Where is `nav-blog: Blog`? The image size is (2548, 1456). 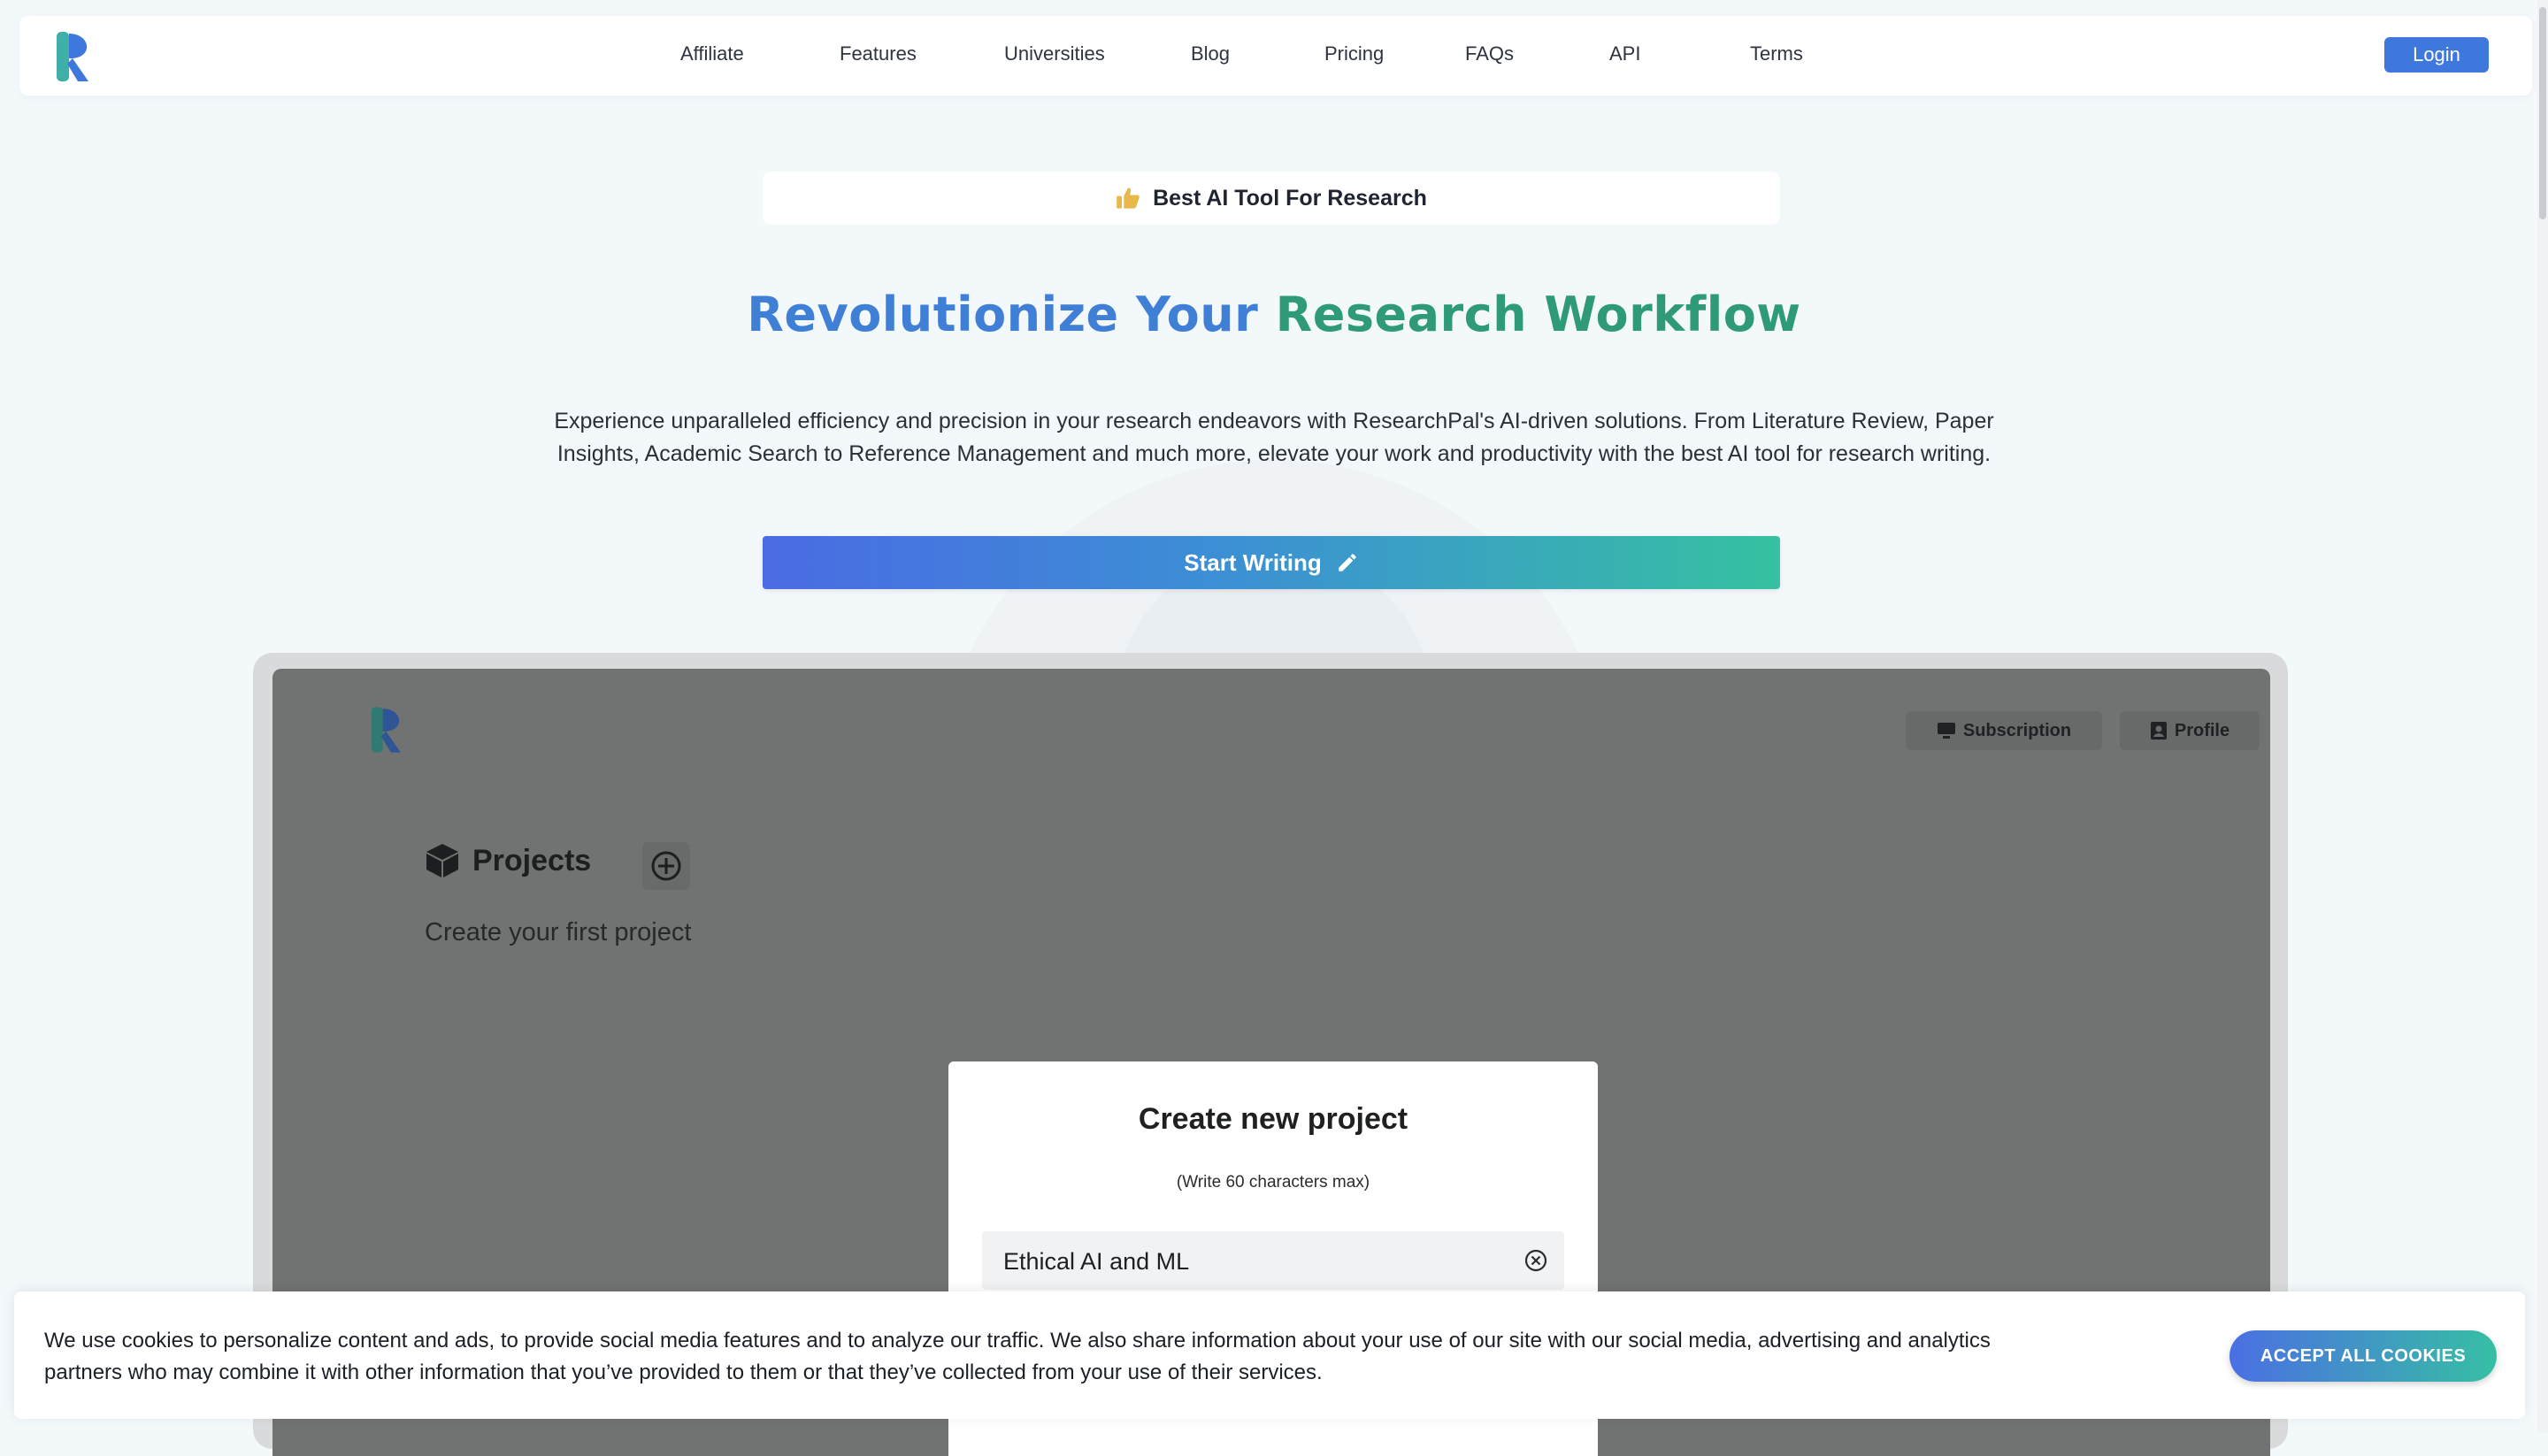
nav-blog: Blog is located at coordinates (1210, 53).